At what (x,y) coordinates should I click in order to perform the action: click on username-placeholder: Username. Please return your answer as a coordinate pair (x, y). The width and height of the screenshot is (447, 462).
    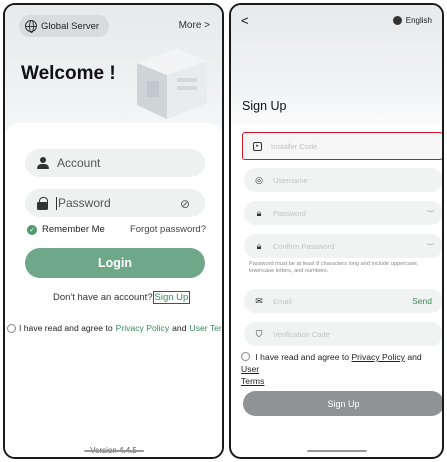
    Looking at the image, I should click on (290, 180).